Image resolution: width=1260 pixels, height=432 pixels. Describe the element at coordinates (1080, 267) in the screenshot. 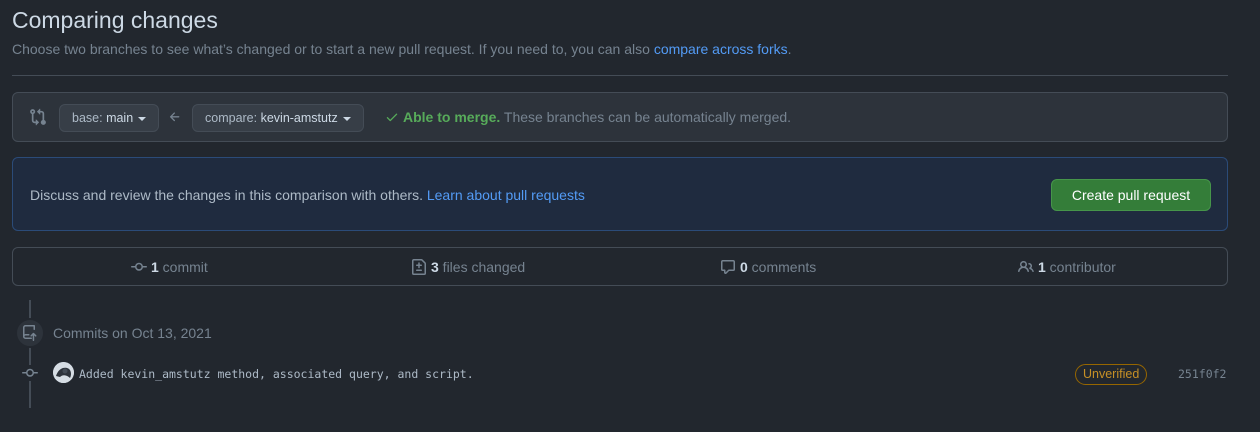

I see `contributors-label: contributor` at that location.